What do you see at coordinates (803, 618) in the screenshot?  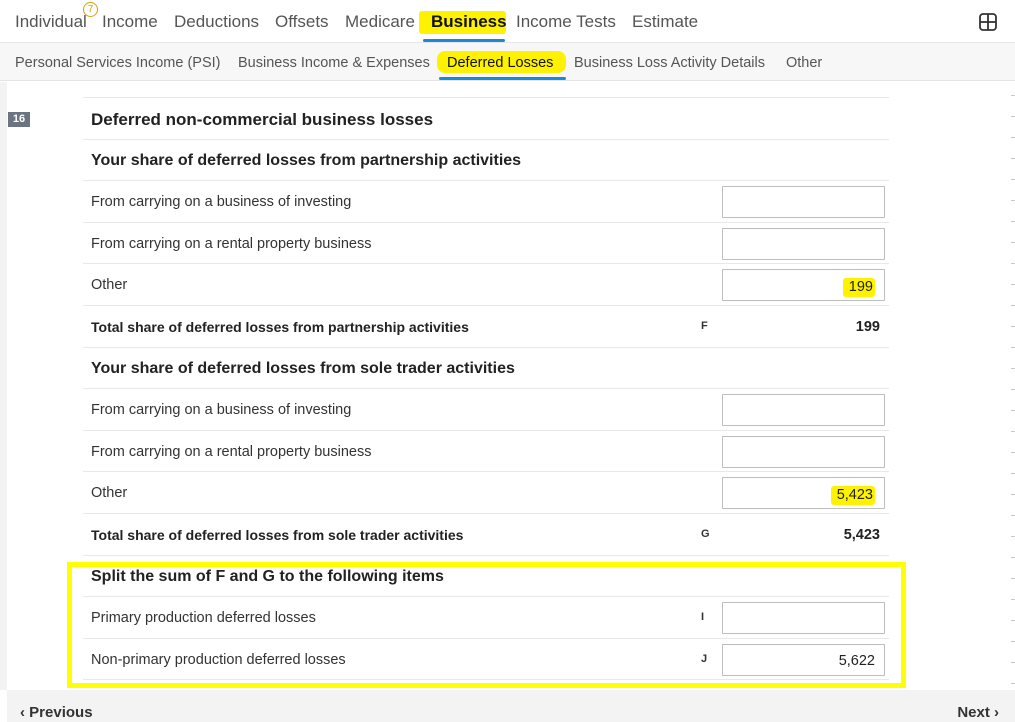 I see `primary-production-input` at bounding box center [803, 618].